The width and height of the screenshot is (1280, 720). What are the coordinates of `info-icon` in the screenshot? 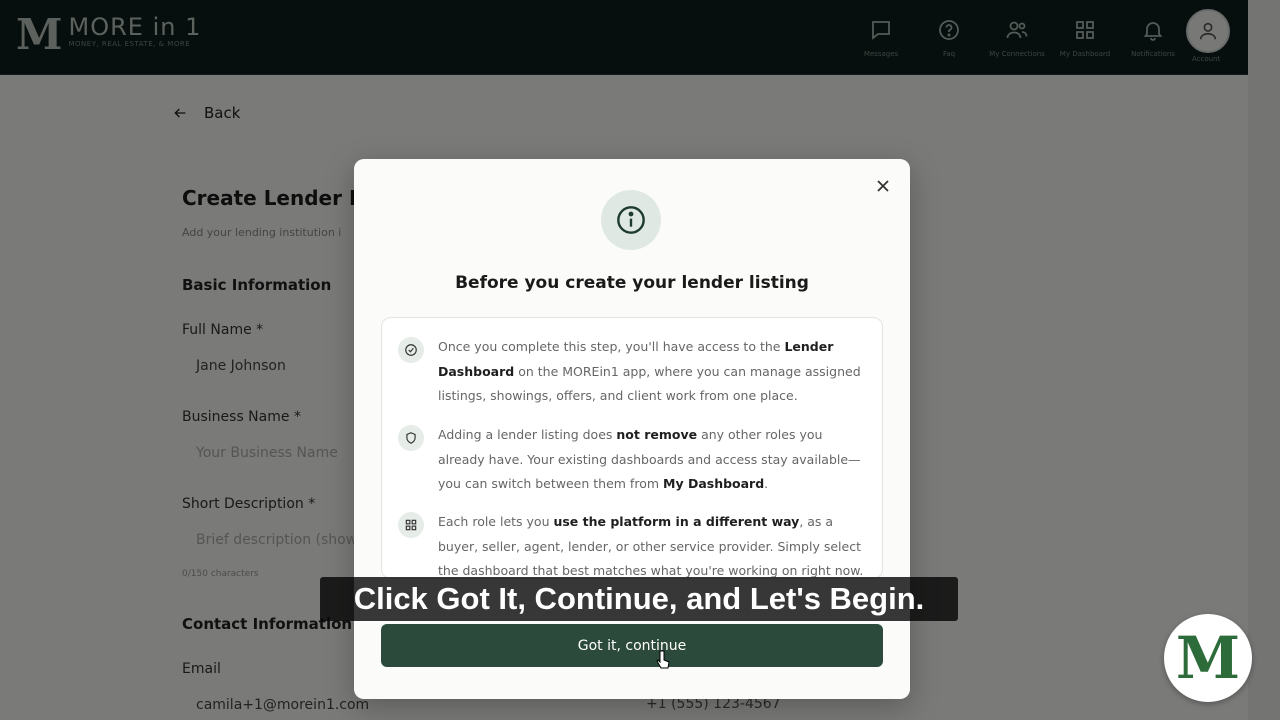 It's located at (631, 220).